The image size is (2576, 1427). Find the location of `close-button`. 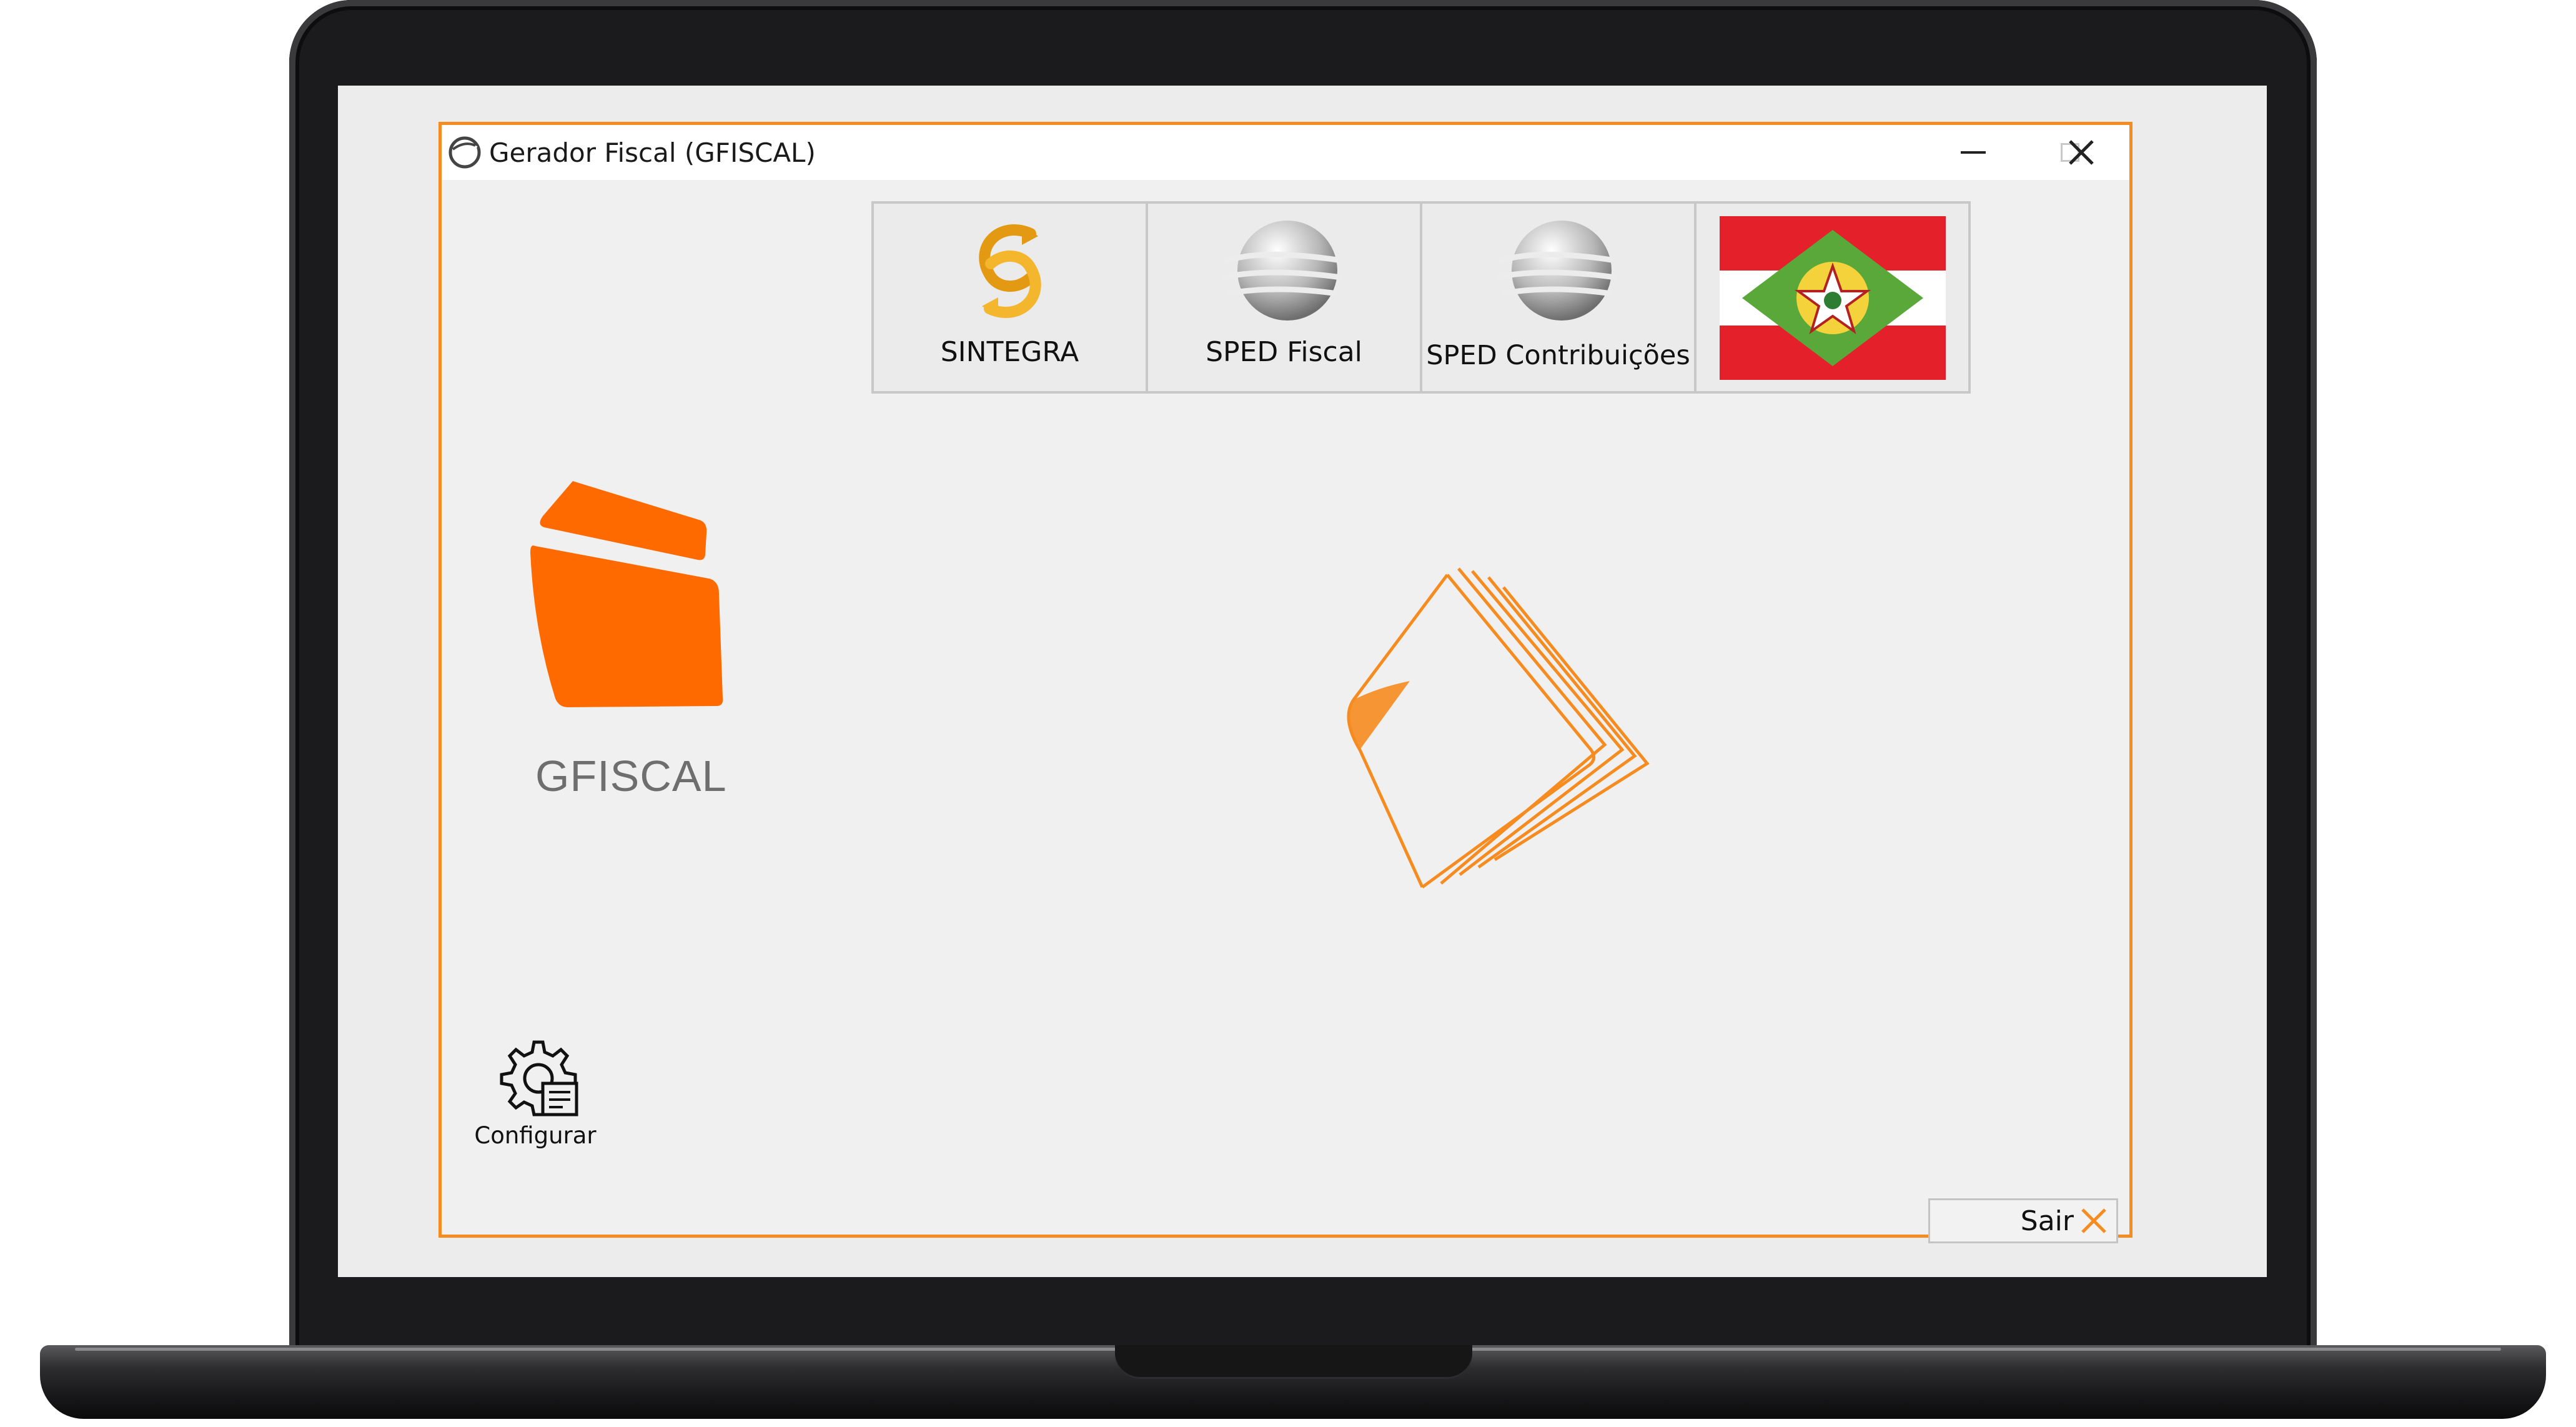

close-button is located at coordinates (2081, 152).